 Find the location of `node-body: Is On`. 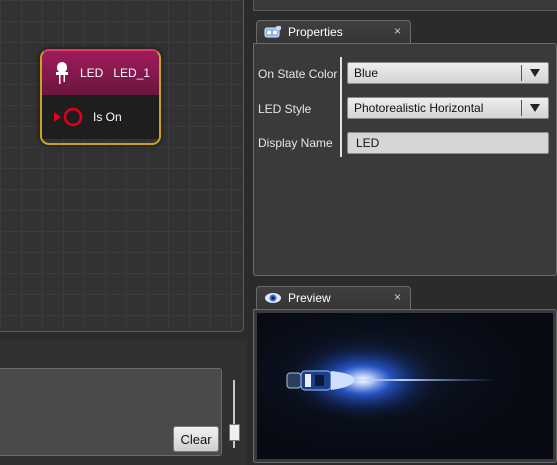

node-body: Is On is located at coordinates (100, 117).